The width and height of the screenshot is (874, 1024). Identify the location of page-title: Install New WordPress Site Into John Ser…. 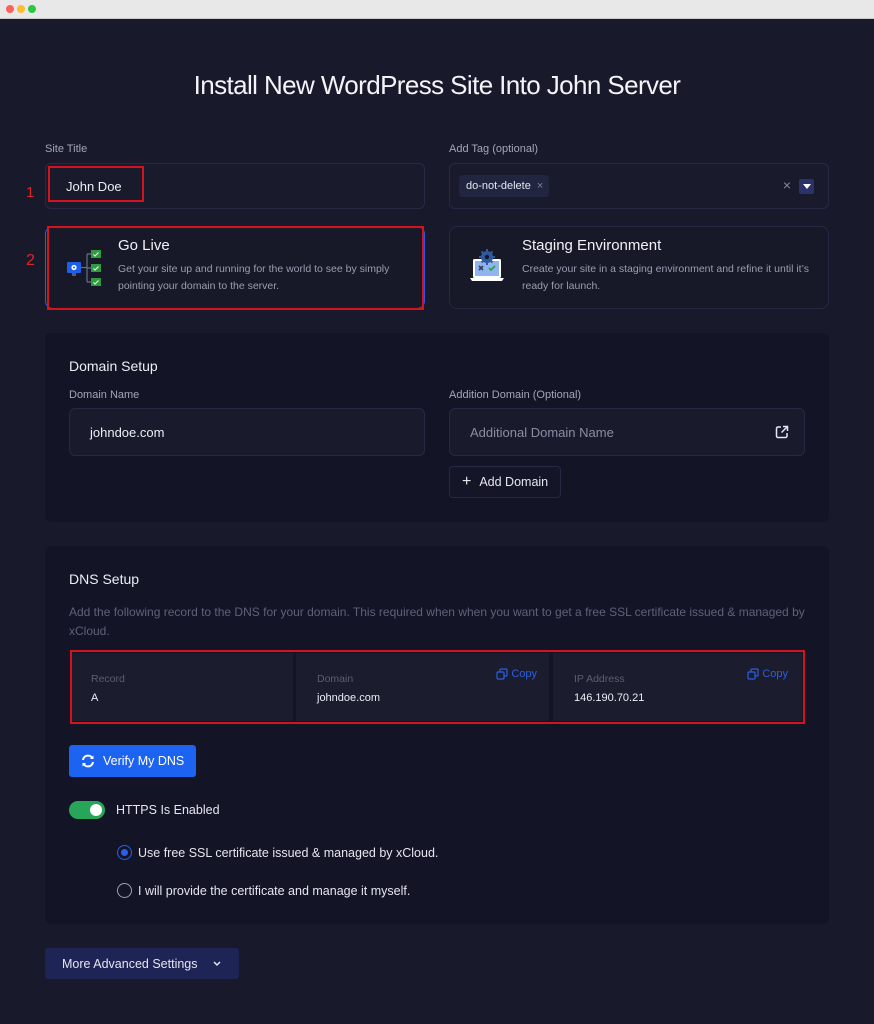
(437, 85).